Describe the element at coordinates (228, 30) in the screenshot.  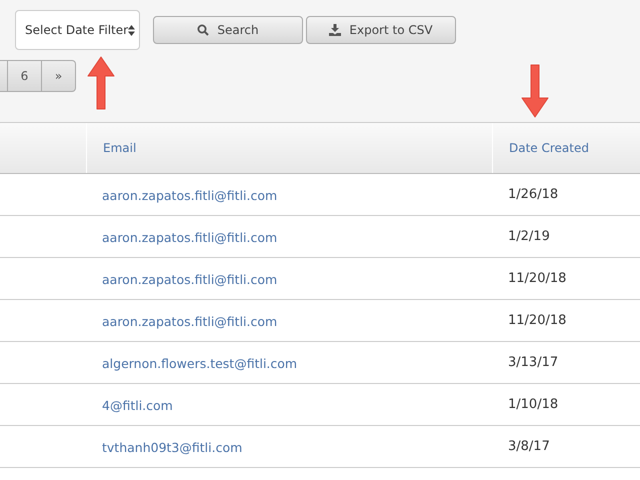
I see `search-button: Search` at that location.